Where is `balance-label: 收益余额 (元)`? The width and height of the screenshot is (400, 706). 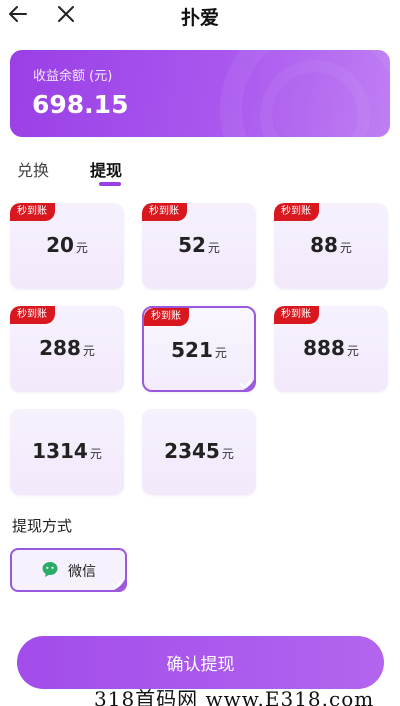
balance-label: 收益余额 (元) is located at coordinates (73, 76).